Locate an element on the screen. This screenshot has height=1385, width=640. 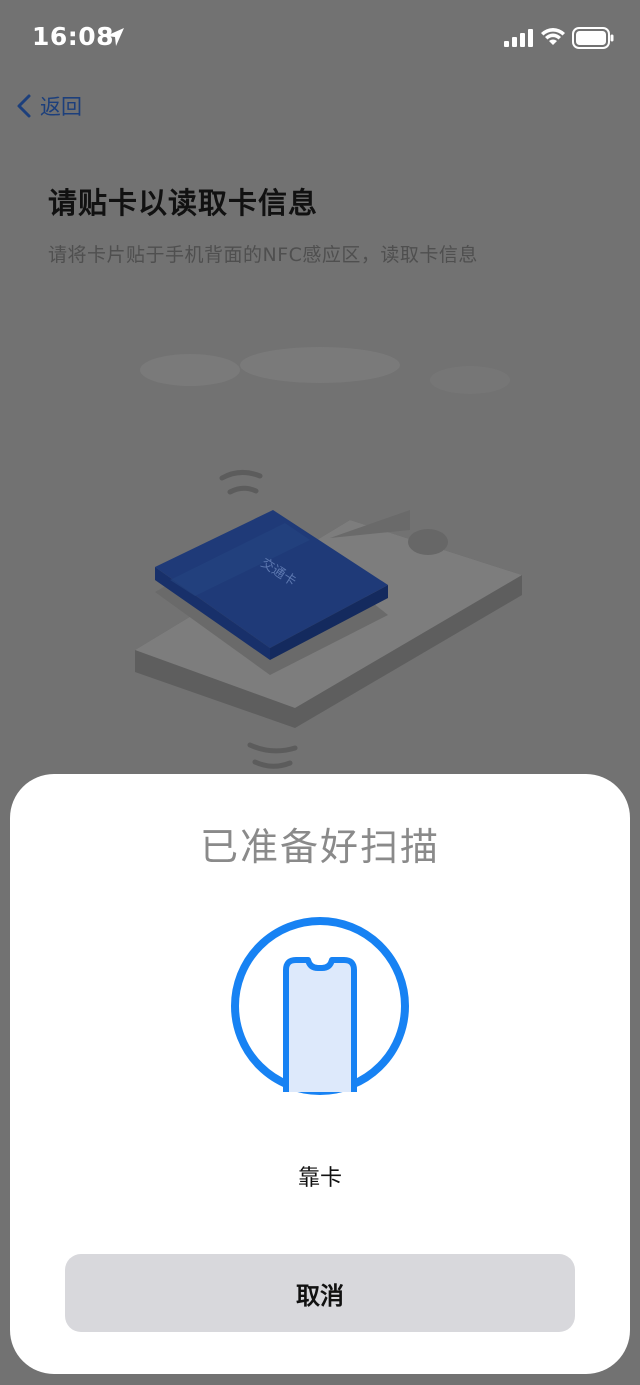
status-bar: 16:08 is located at coordinates (320, 38).